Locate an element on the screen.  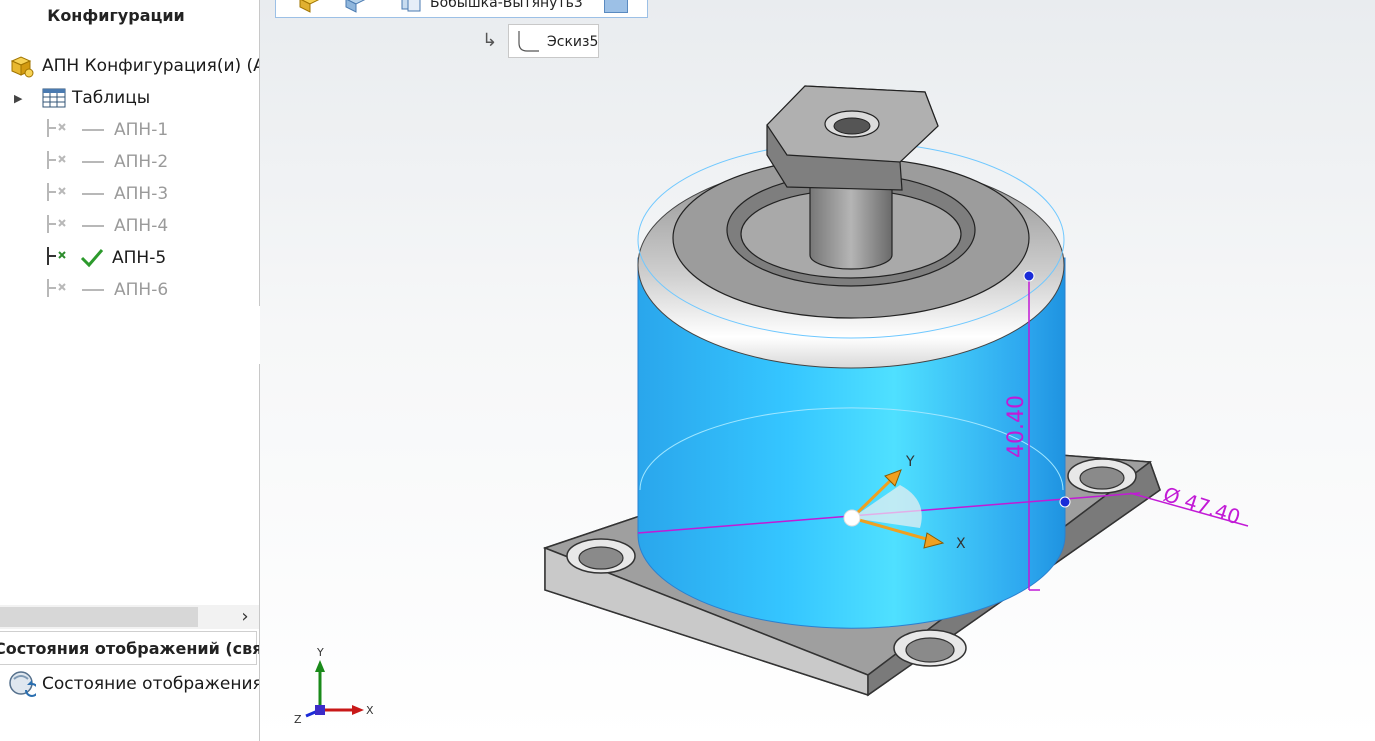
config-item-6: АПН-6 is located at coordinates (106, 290).